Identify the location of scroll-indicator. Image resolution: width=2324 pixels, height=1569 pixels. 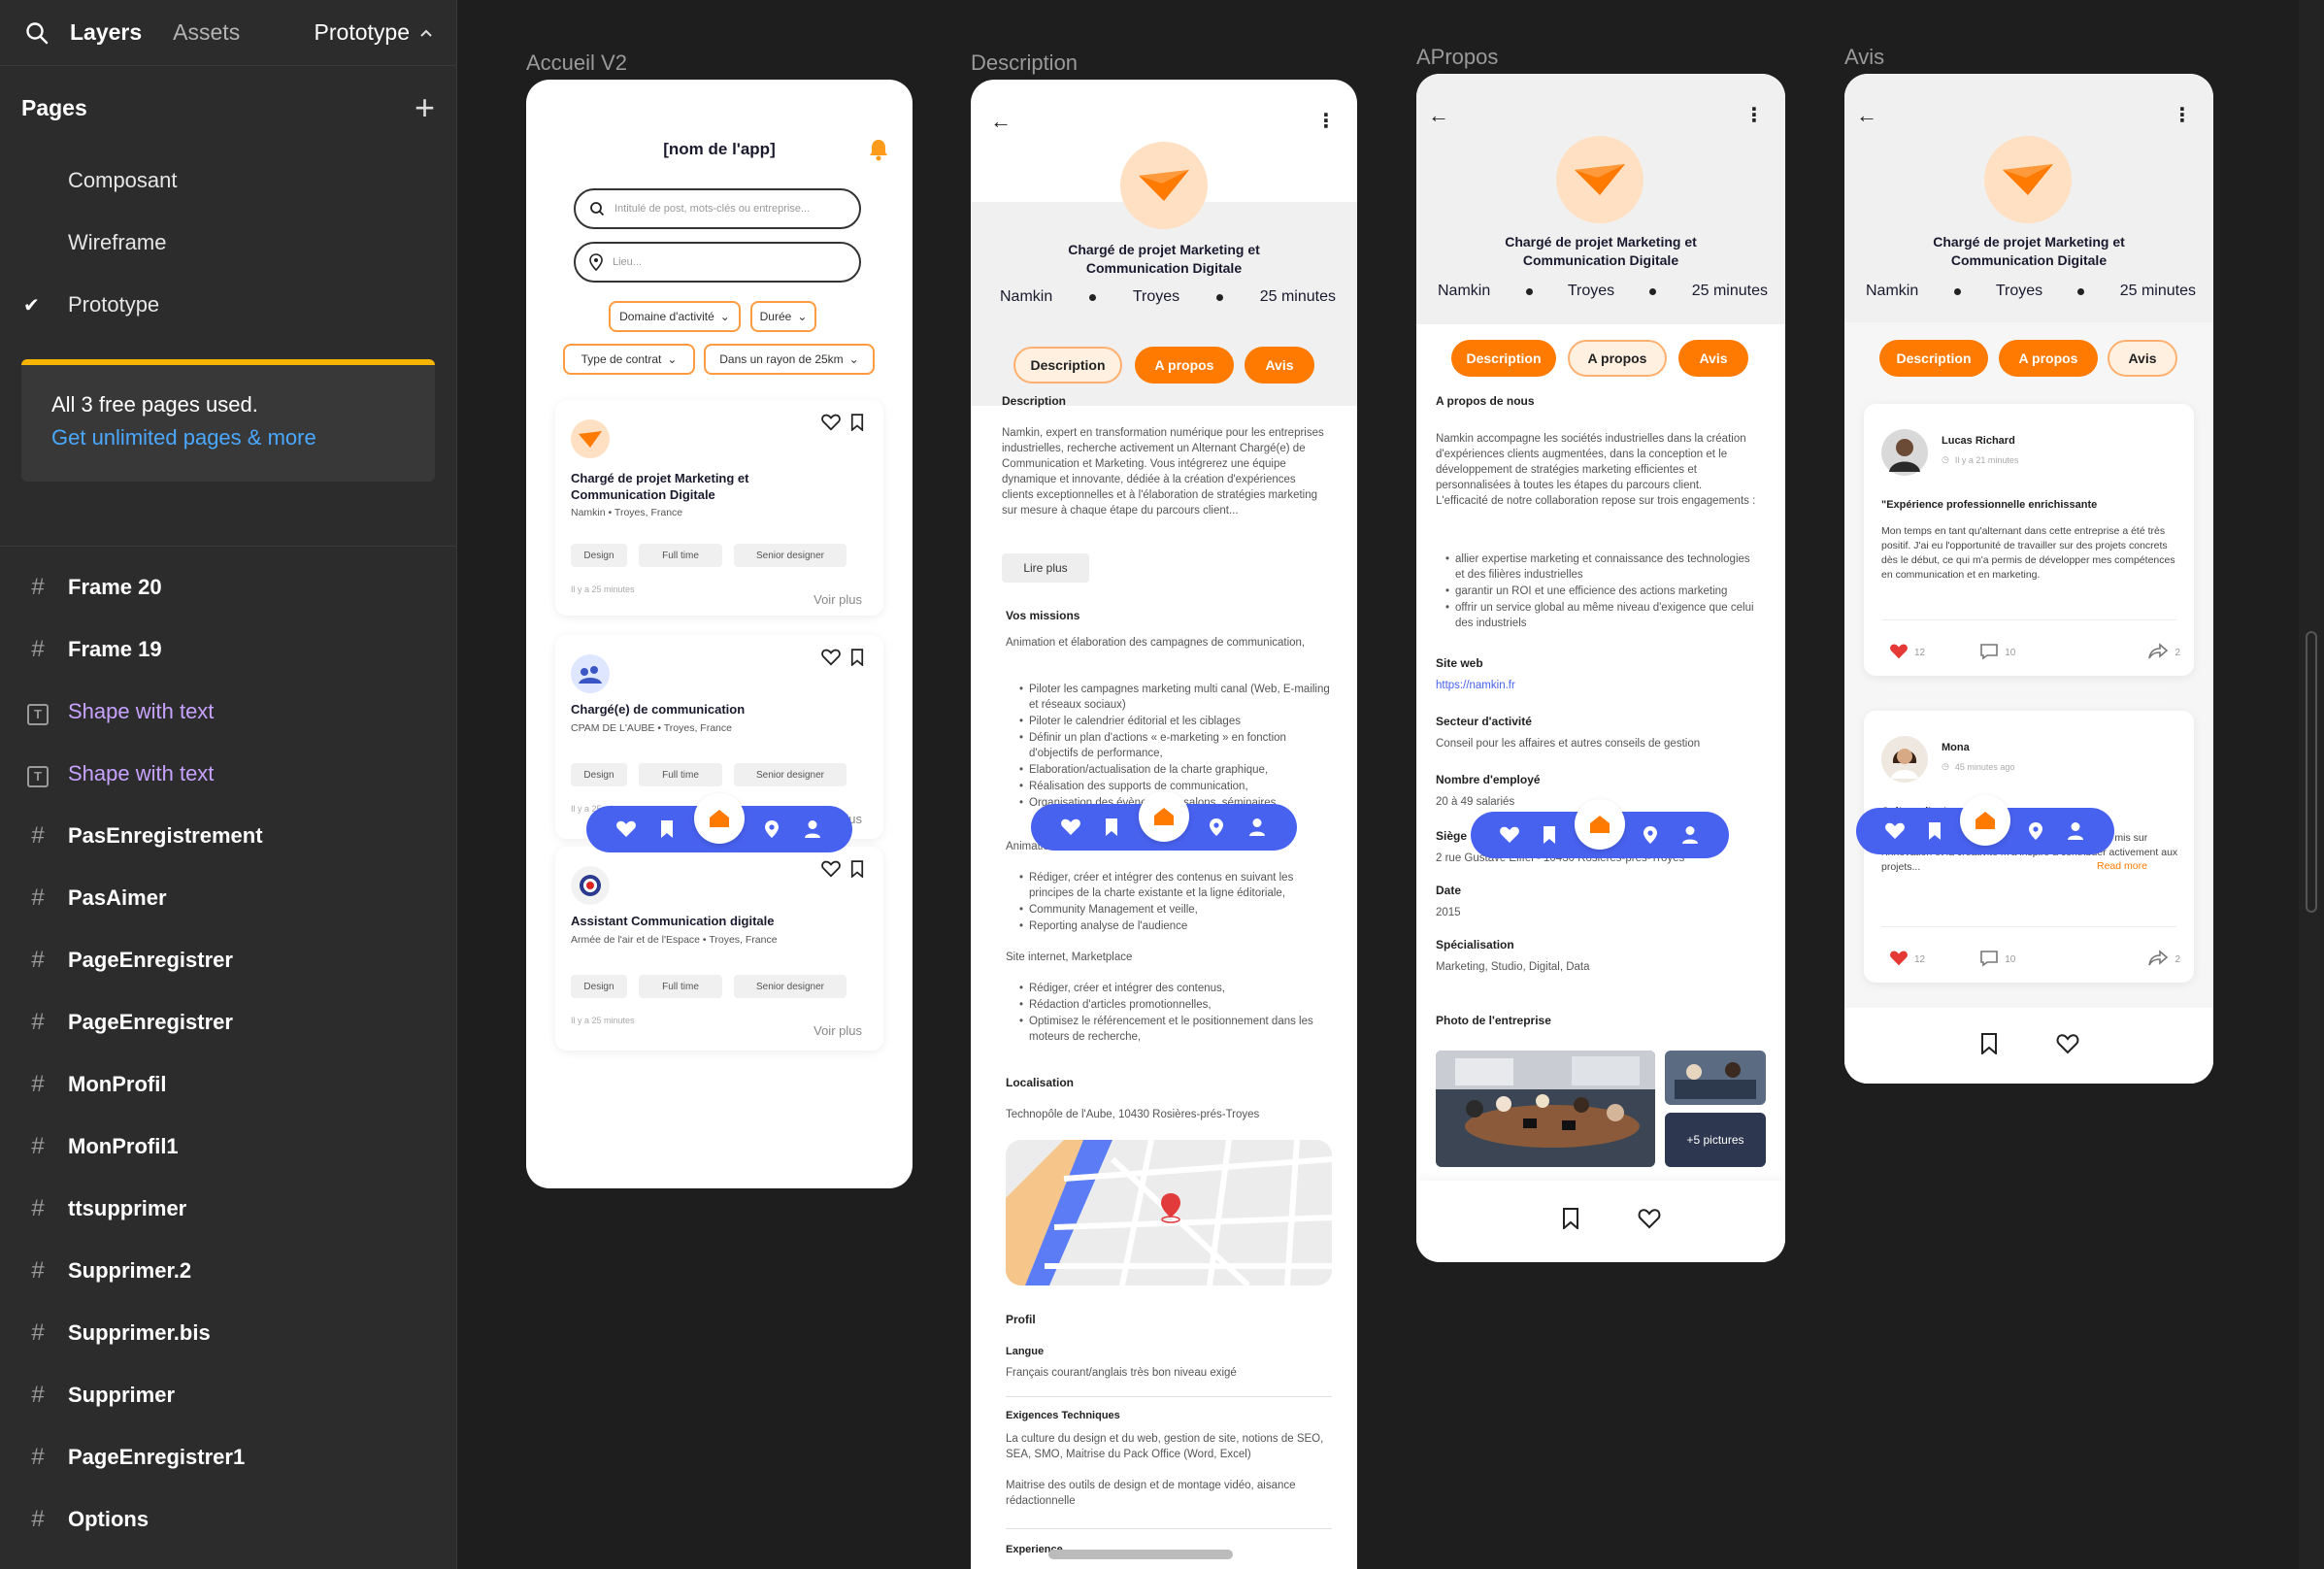
(1140, 1554).